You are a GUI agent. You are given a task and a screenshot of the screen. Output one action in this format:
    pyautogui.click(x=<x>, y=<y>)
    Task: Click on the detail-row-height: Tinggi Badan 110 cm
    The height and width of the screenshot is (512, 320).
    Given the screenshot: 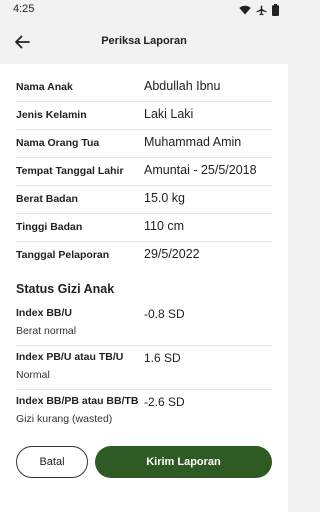 What is the action you would take?
    pyautogui.click(x=144, y=227)
    